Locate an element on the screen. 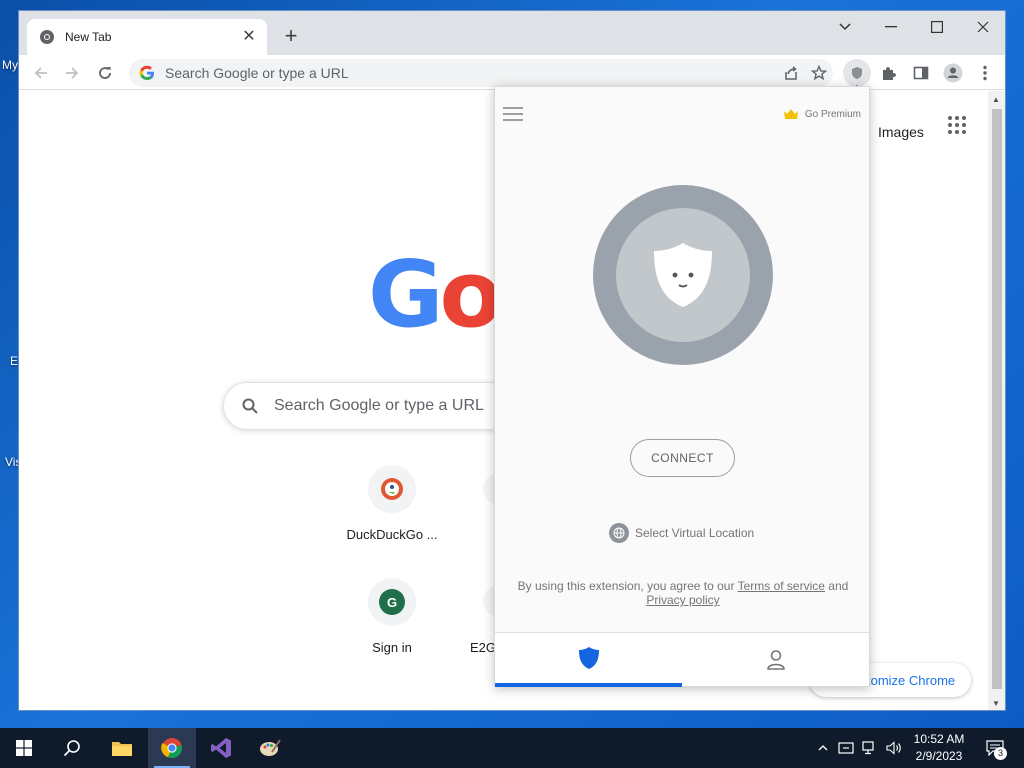 The image size is (1024, 768). folder-icon is located at coordinates (122, 749).